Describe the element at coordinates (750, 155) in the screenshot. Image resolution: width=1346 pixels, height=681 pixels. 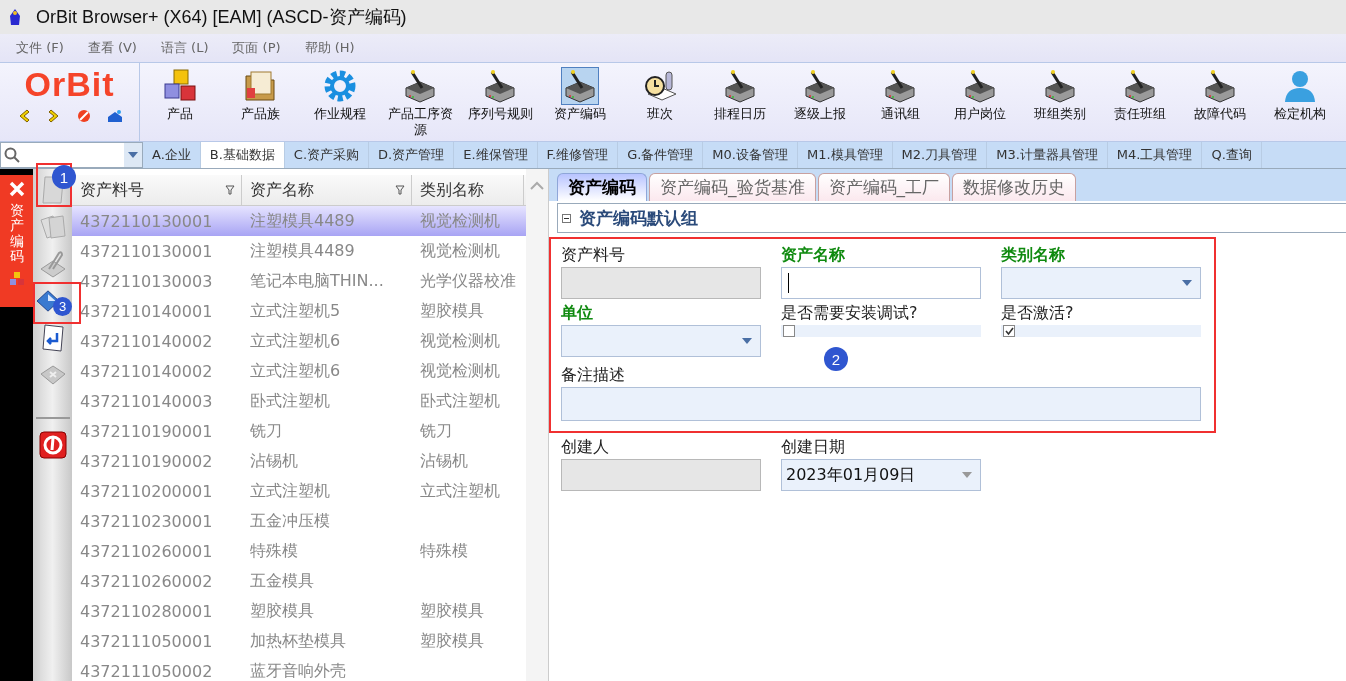
I see `module-tab: M0.设备管理` at that location.